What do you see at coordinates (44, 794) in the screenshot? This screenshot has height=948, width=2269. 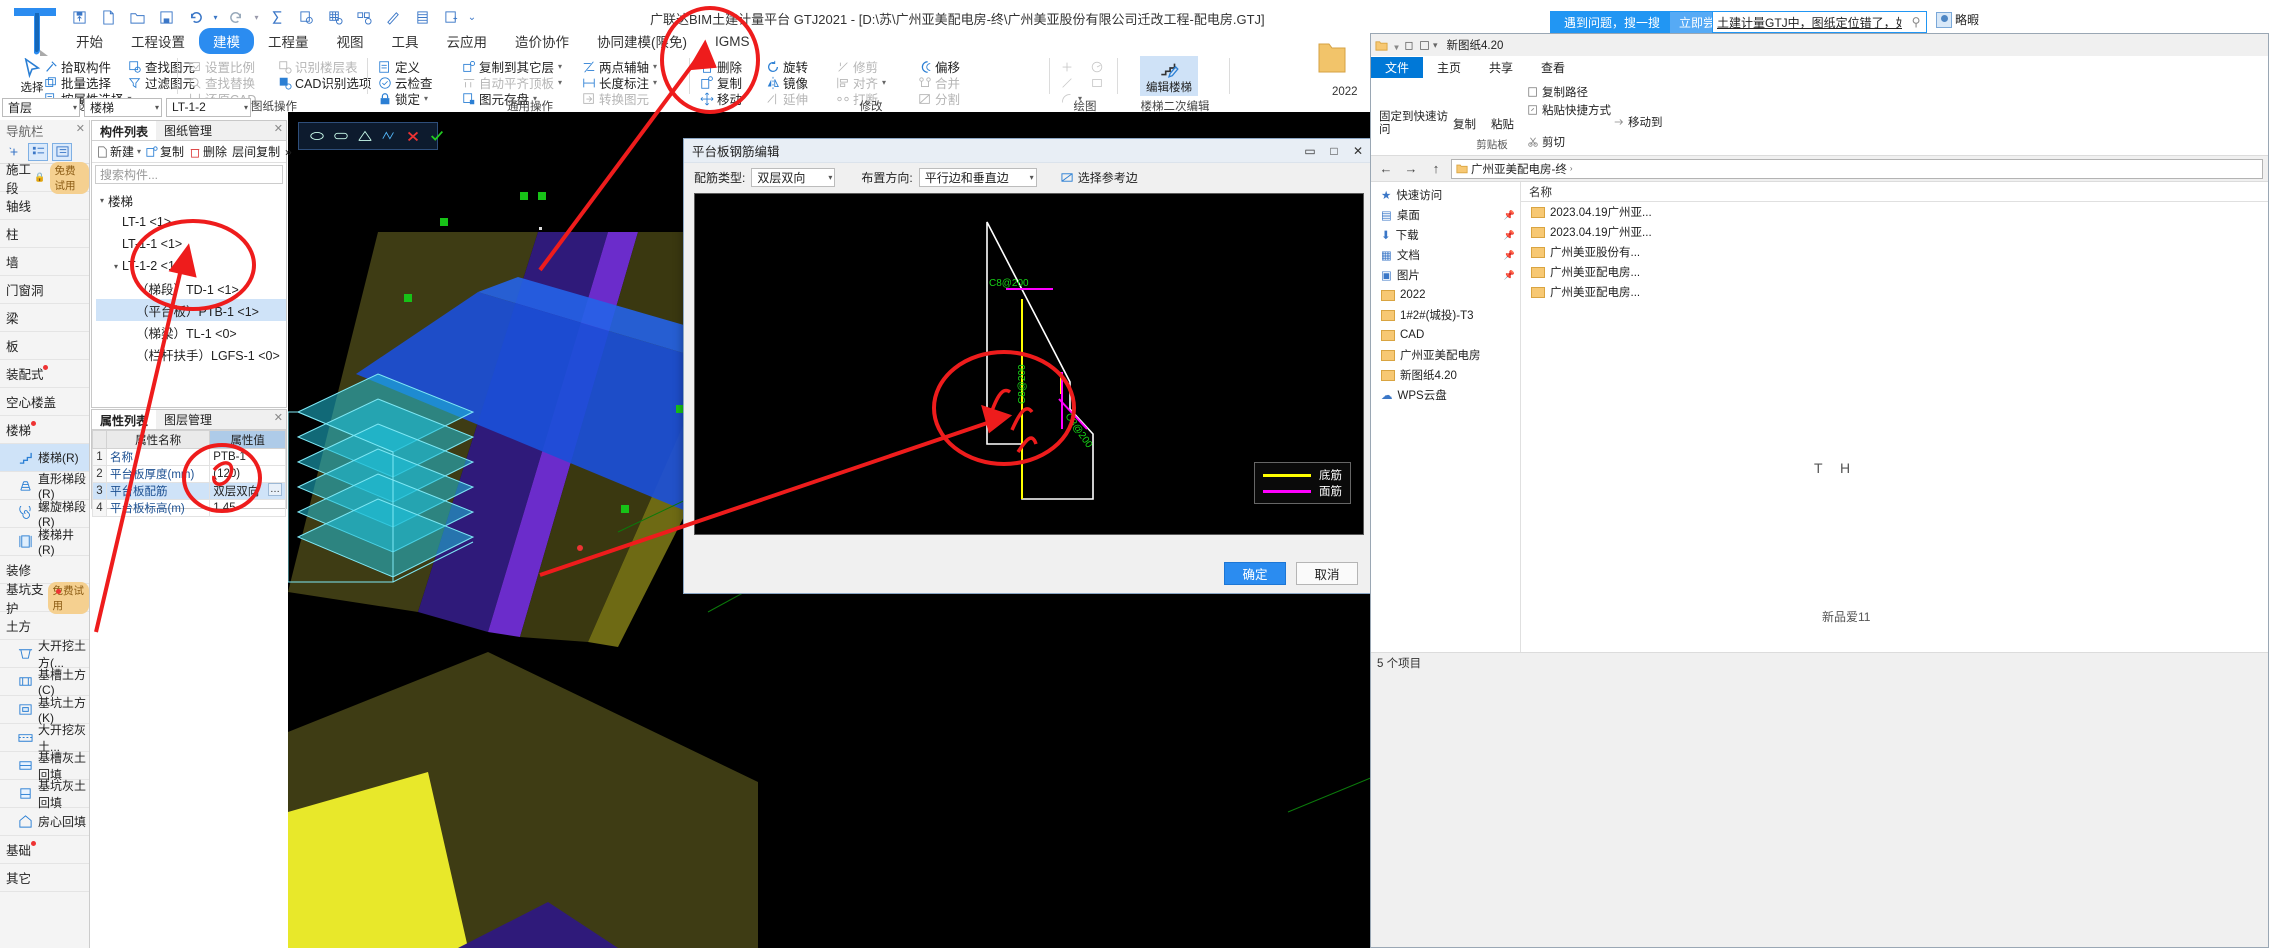 I see `sidebar-item-22: 基坑灰土回填` at bounding box center [44, 794].